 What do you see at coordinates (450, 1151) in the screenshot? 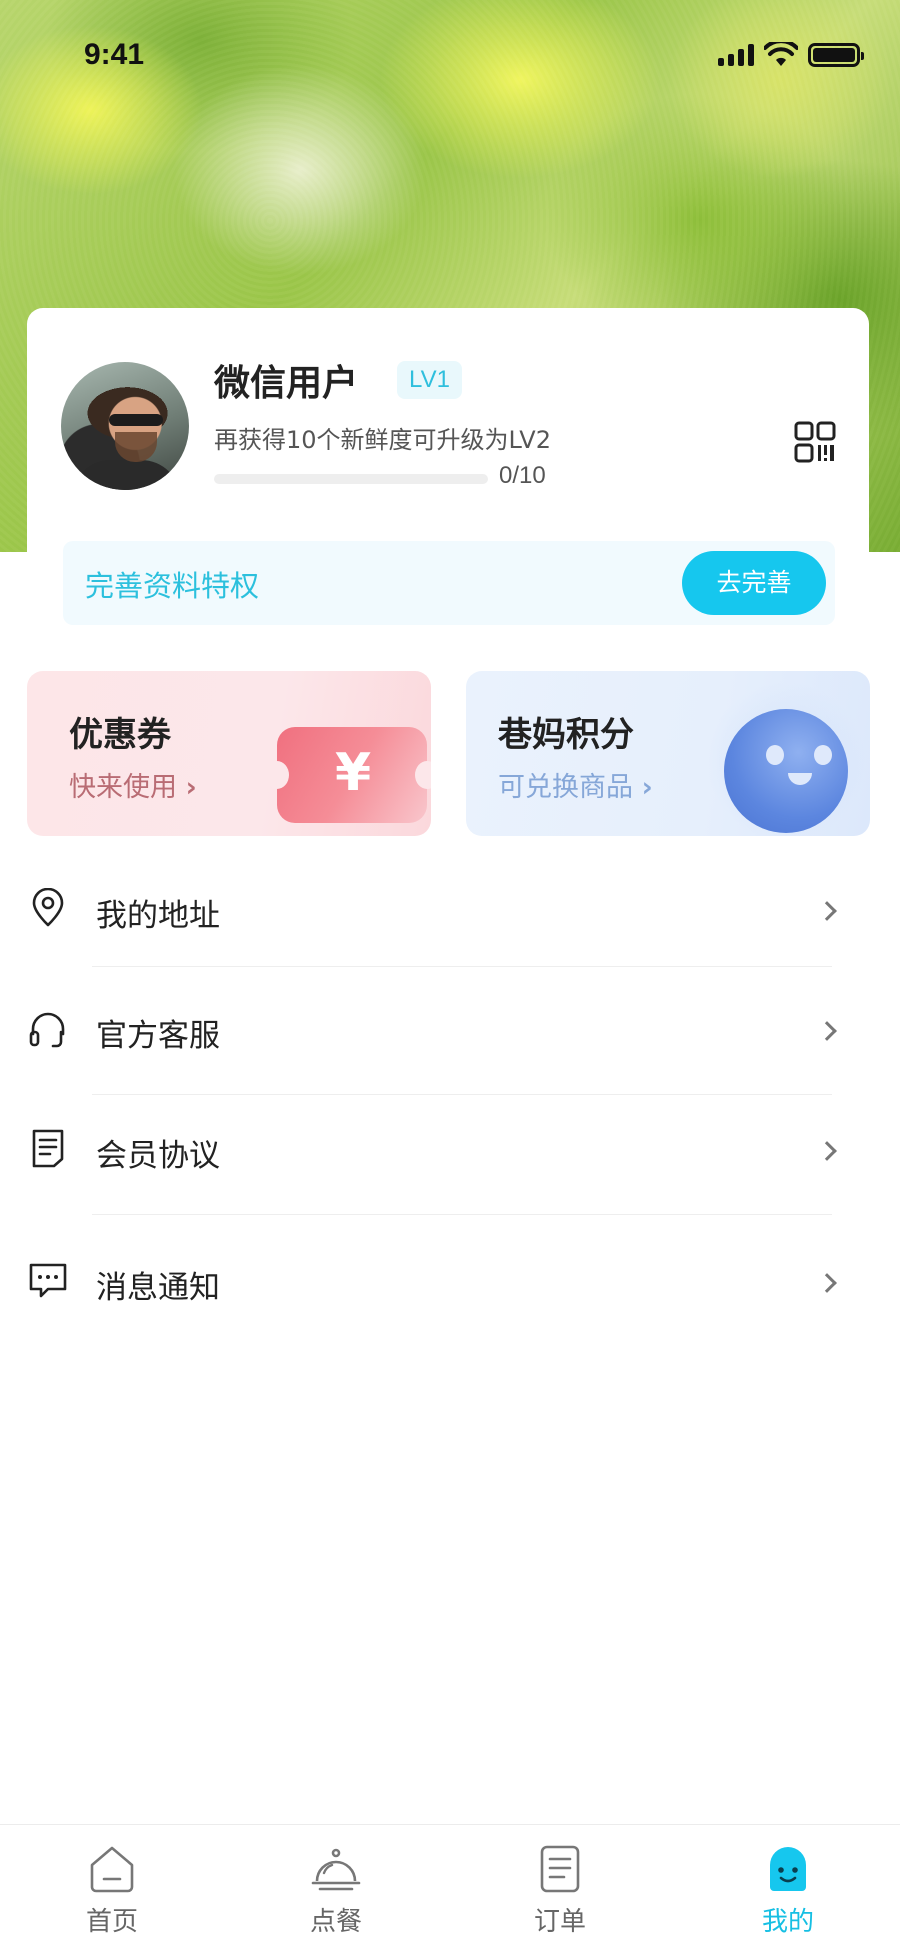
I see `menu-item-member-agreement: 会员协议` at bounding box center [450, 1151].